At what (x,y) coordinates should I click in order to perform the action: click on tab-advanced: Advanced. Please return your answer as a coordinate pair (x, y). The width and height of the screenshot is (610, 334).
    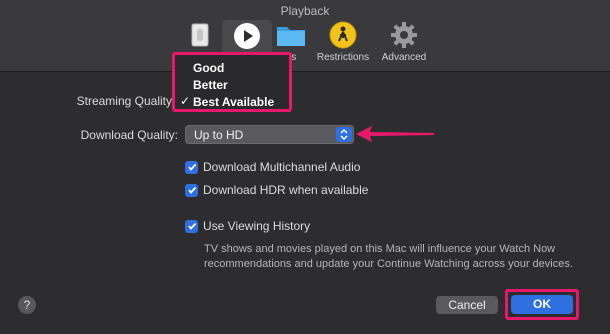
    Looking at the image, I should click on (404, 44).